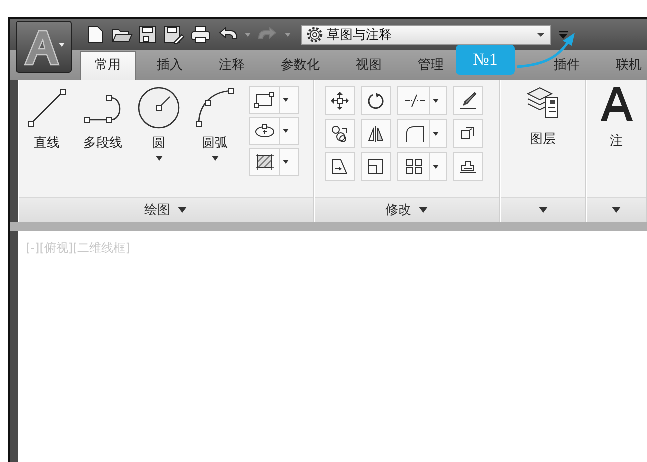 This screenshot has width=647, height=462. Describe the element at coordinates (265, 162) in the screenshot. I see `hatch-icon` at that location.